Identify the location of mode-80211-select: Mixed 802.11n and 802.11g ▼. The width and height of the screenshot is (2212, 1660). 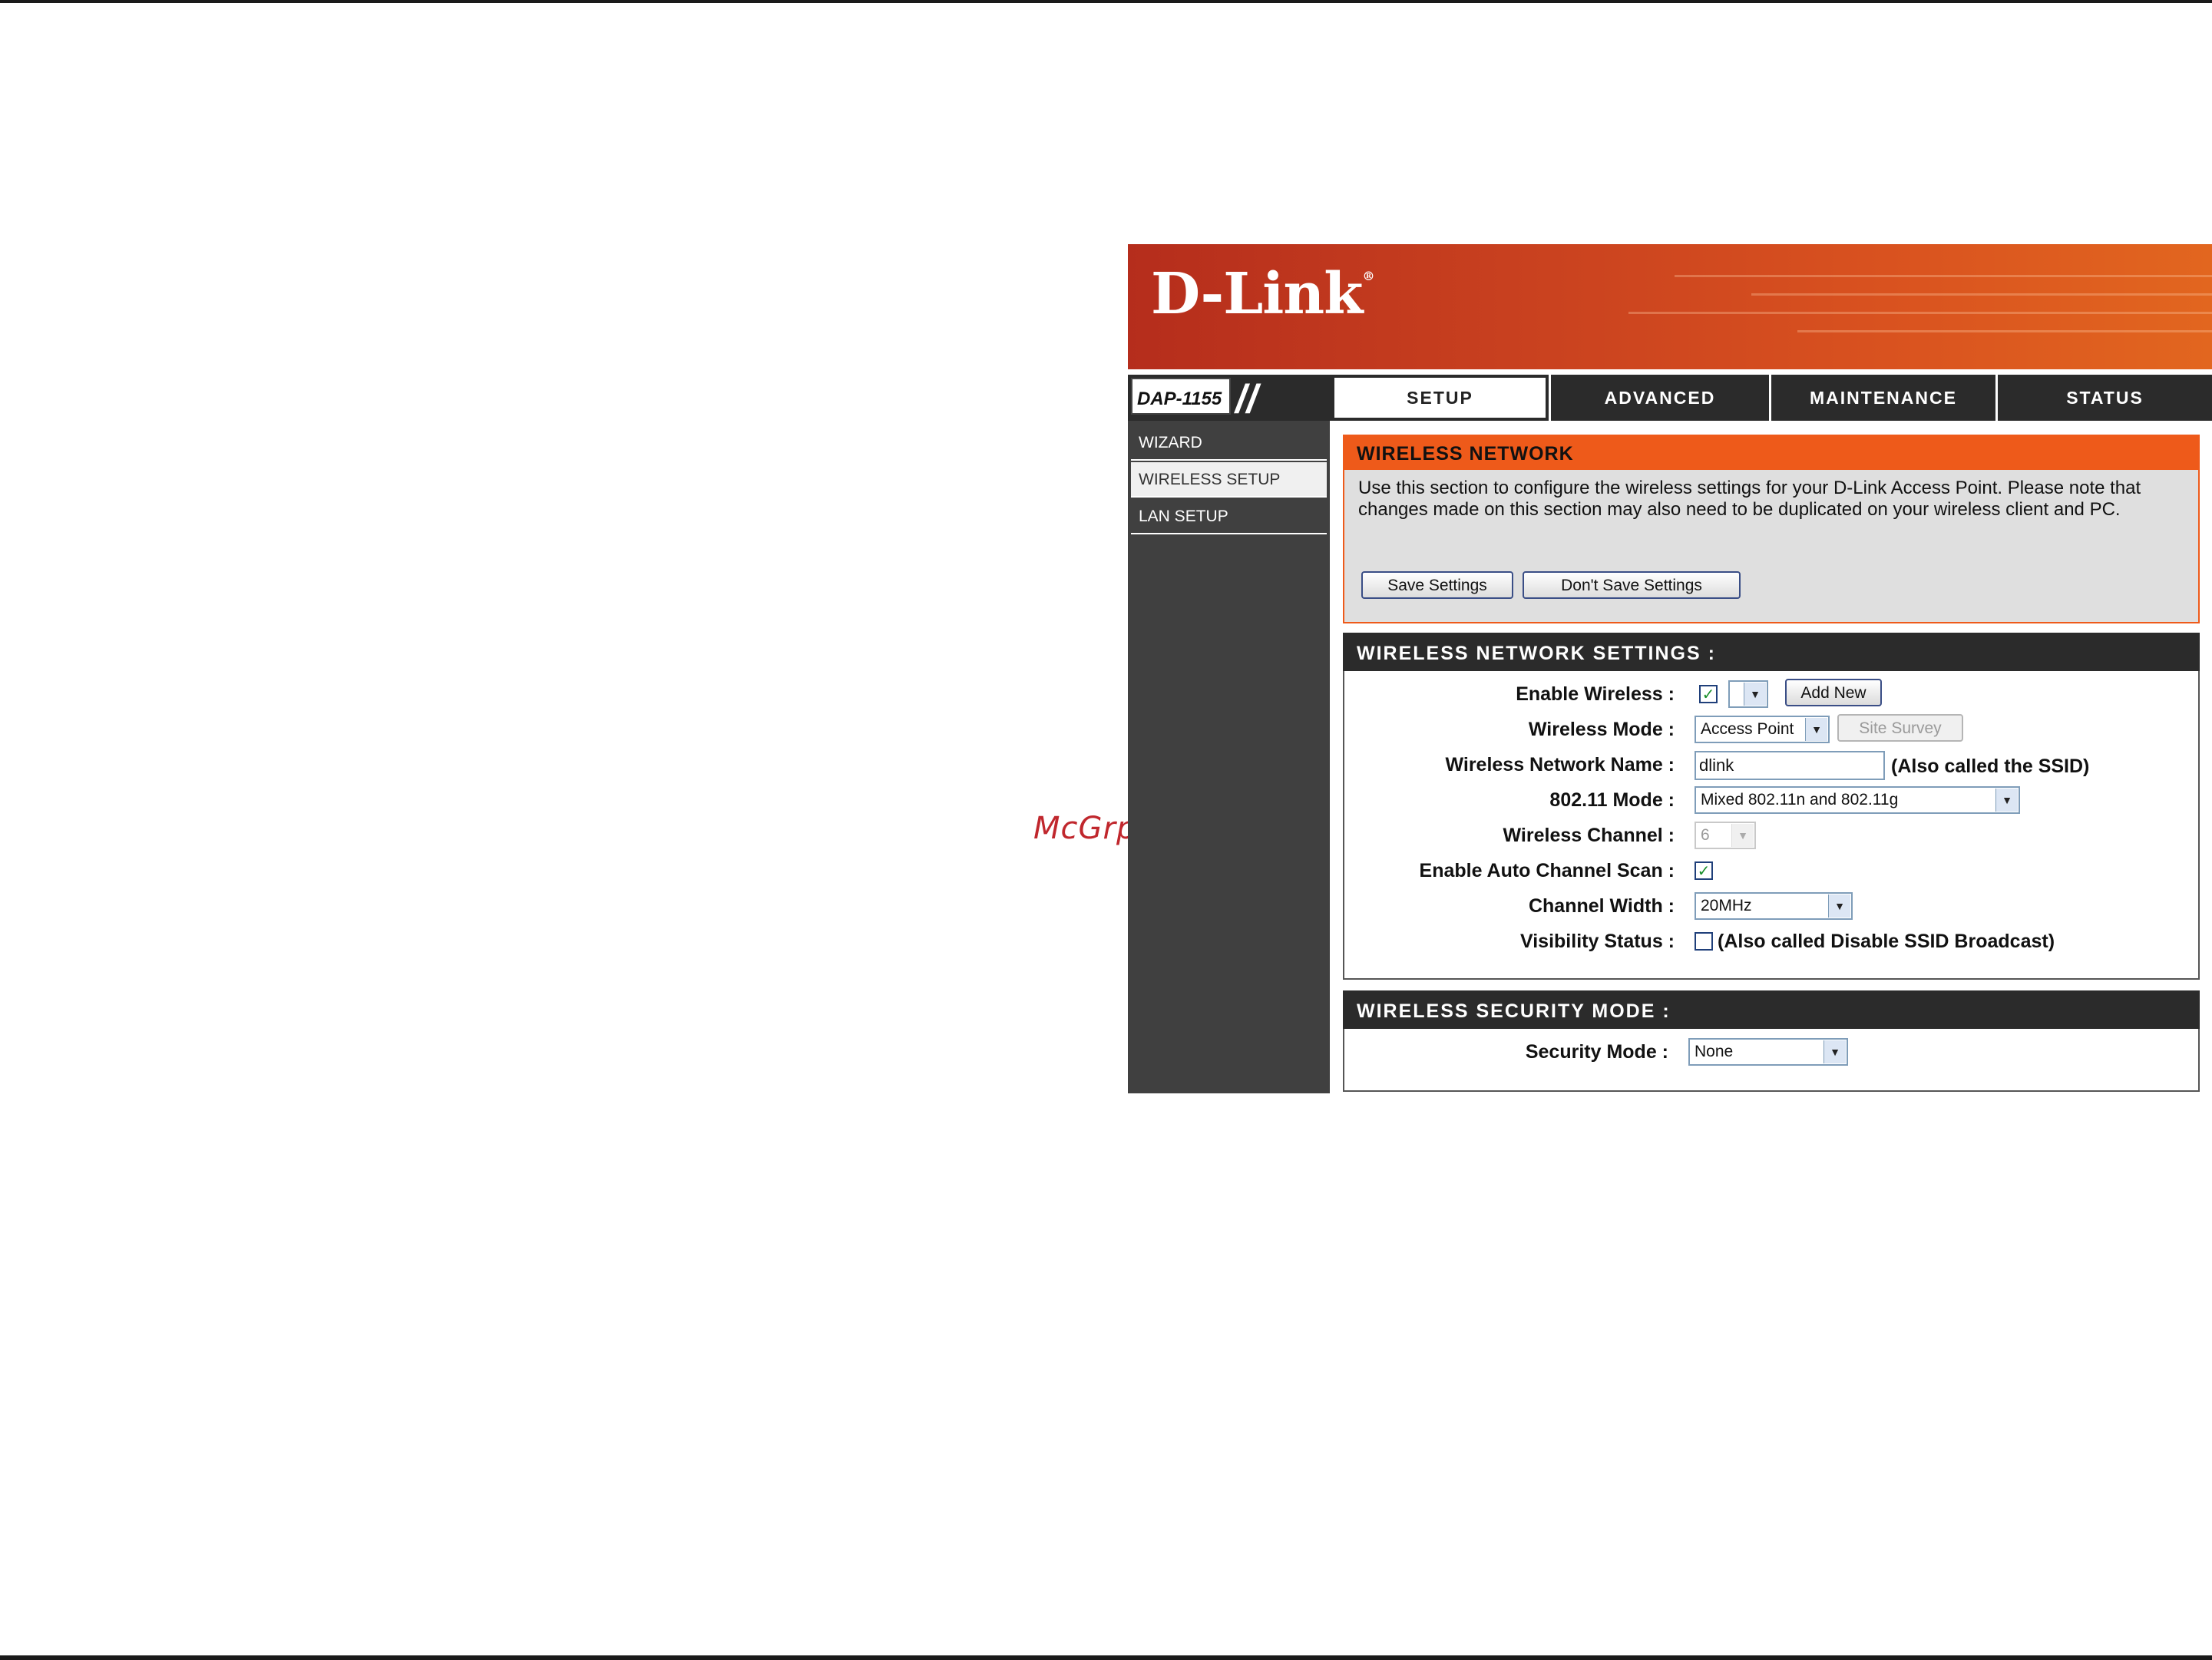
(1858, 800).